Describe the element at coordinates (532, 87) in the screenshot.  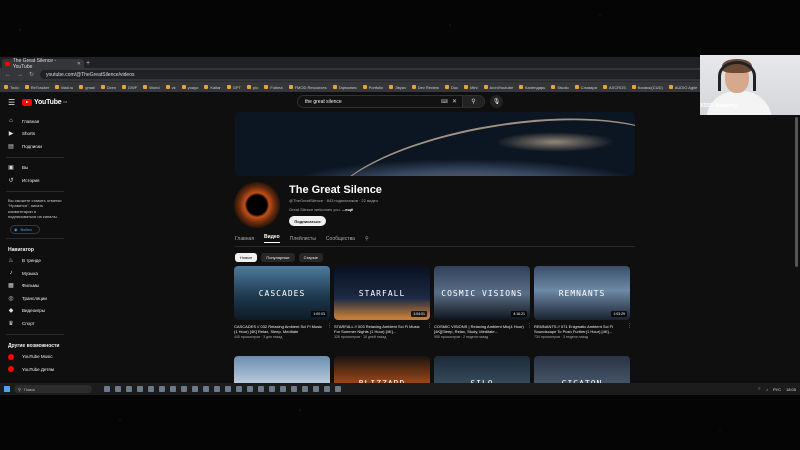
I see `bookmark-item: Календарь` at that location.